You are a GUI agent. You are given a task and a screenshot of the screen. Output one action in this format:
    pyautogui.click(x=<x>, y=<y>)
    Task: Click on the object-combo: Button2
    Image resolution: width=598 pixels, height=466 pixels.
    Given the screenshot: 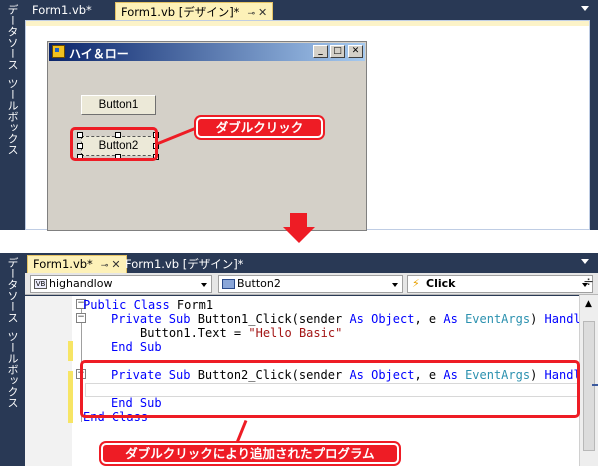 What is the action you would take?
    pyautogui.click(x=310, y=284)
    